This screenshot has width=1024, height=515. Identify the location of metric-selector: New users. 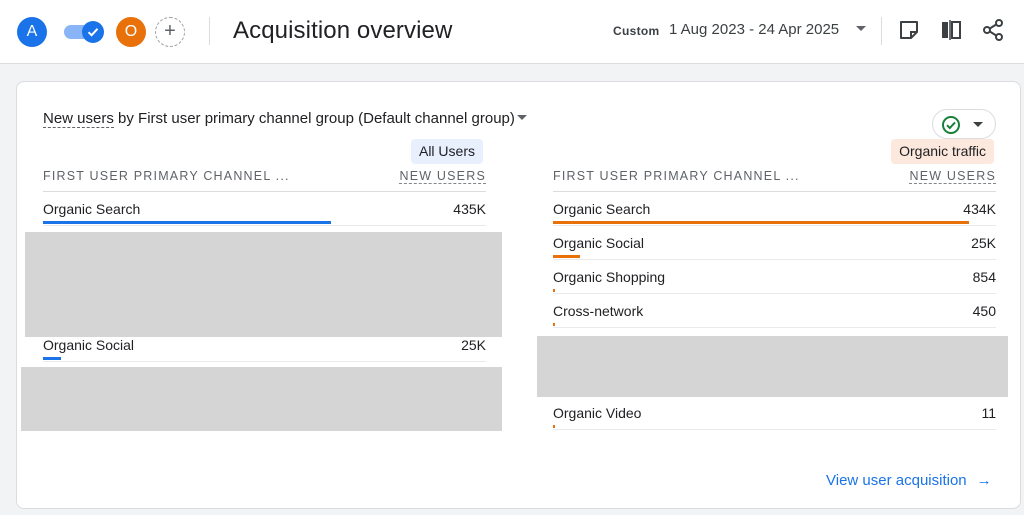
(78, 119).